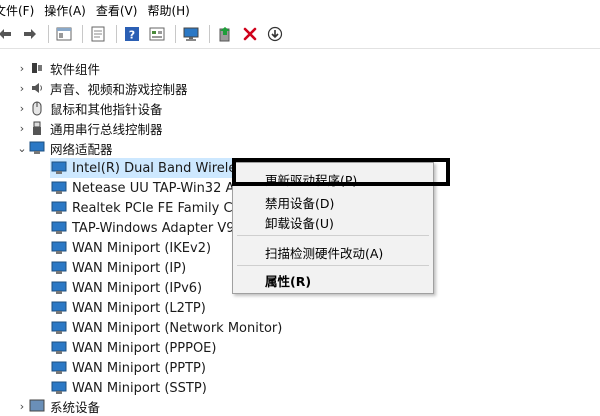  I want to click on toolbar: ?, so click(300, 34).